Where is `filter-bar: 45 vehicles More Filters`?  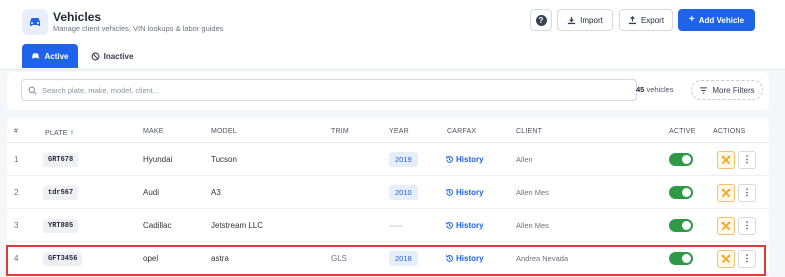
filter-bar: 45 vehicles More Filters is located at coordinates (388, 91).